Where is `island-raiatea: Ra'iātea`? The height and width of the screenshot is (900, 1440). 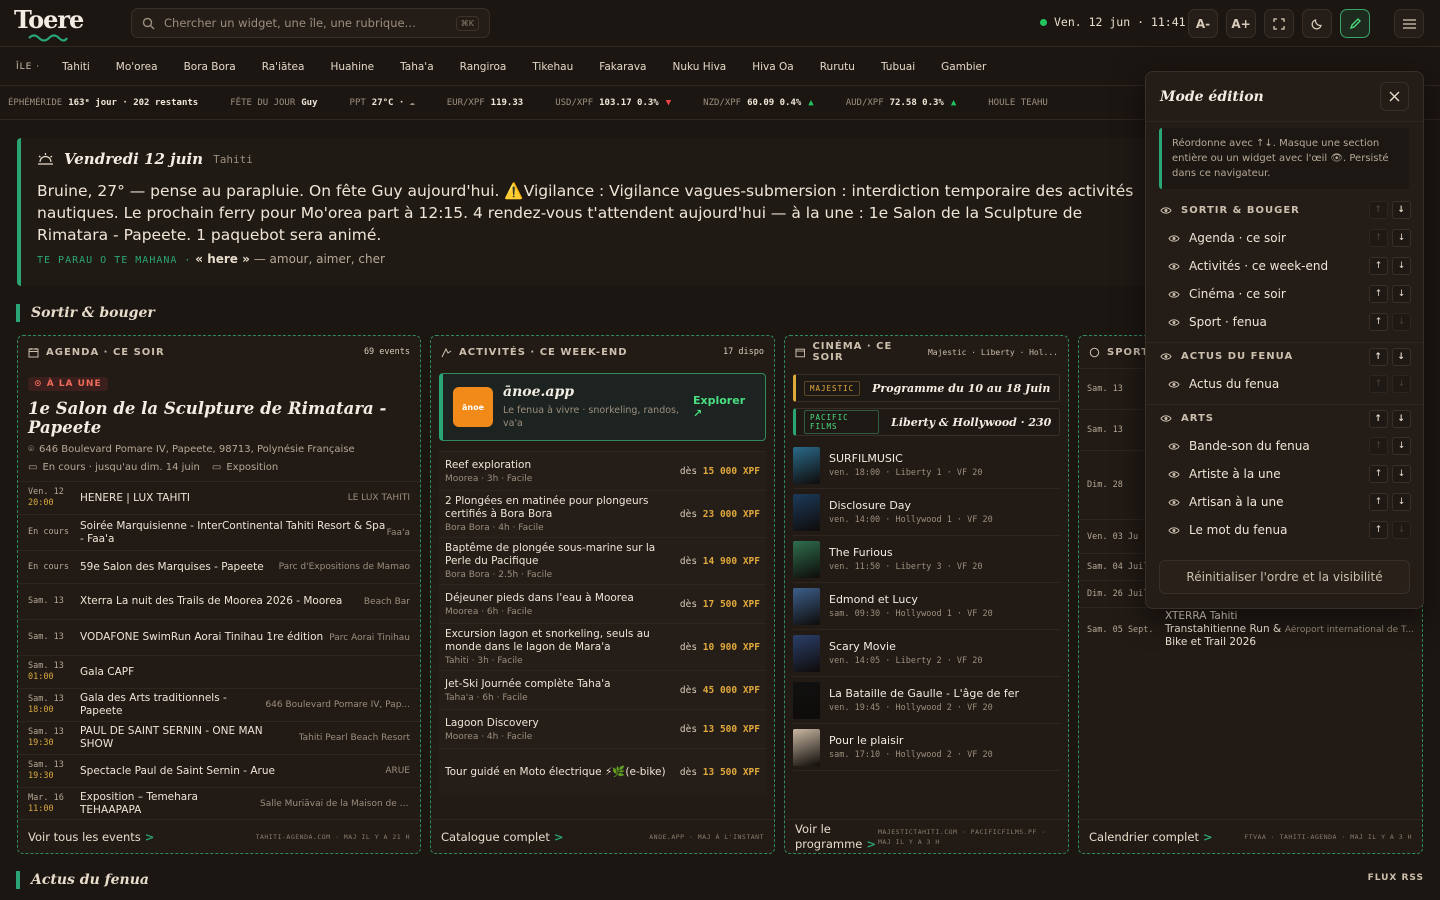 island-raiatea: Ra'iātea is located at coordinates (283, 67).